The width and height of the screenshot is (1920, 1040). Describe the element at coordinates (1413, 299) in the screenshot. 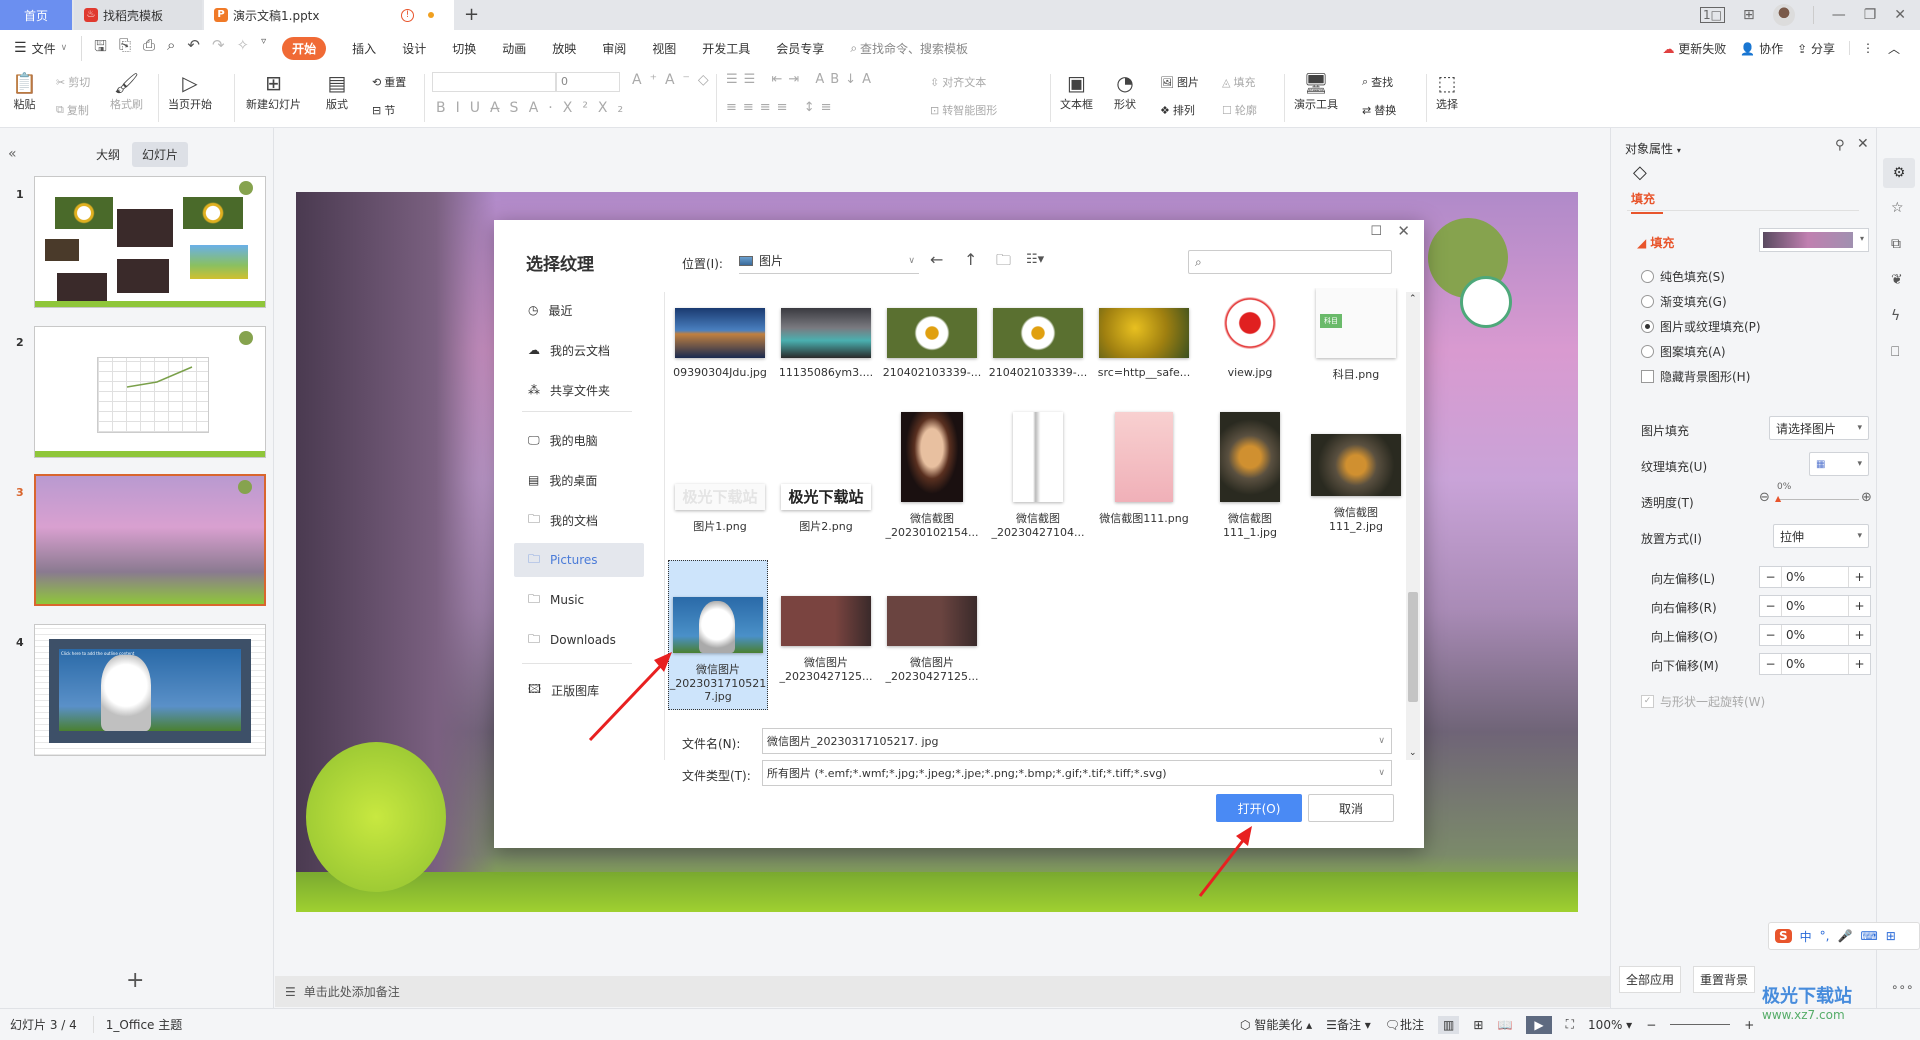

I see `scroll-up-icon: ⌃` at that location.